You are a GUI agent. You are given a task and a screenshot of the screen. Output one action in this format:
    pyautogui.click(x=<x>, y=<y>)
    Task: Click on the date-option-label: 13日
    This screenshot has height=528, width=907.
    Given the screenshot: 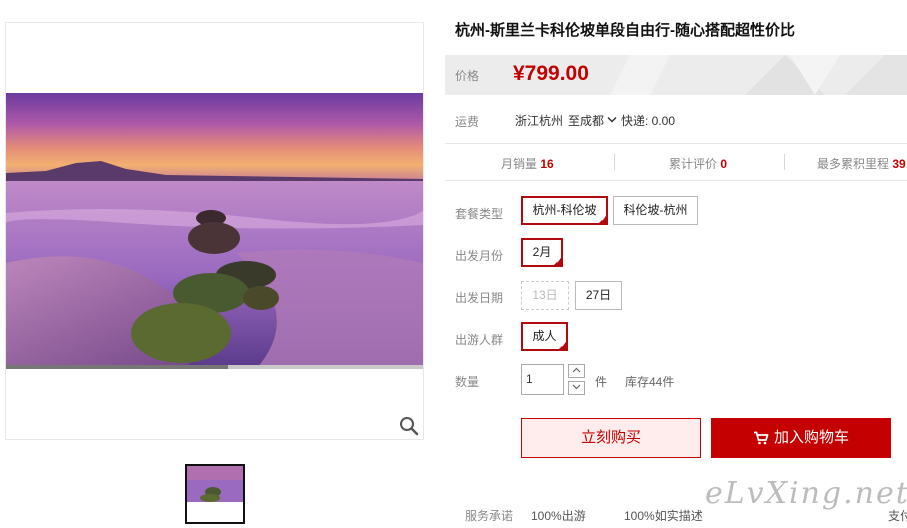 What is the action you would take?
    pyautogui.click(x=545, y=295)
    